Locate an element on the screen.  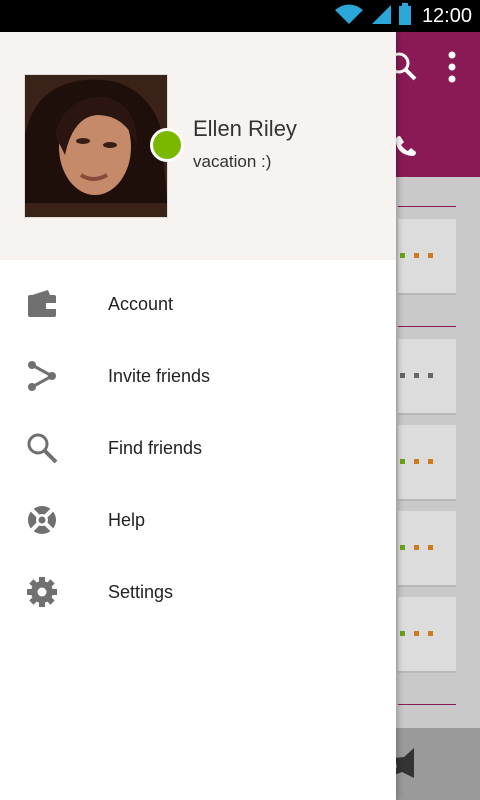
lifebuoy-icon is located at coordinates (42, 520).